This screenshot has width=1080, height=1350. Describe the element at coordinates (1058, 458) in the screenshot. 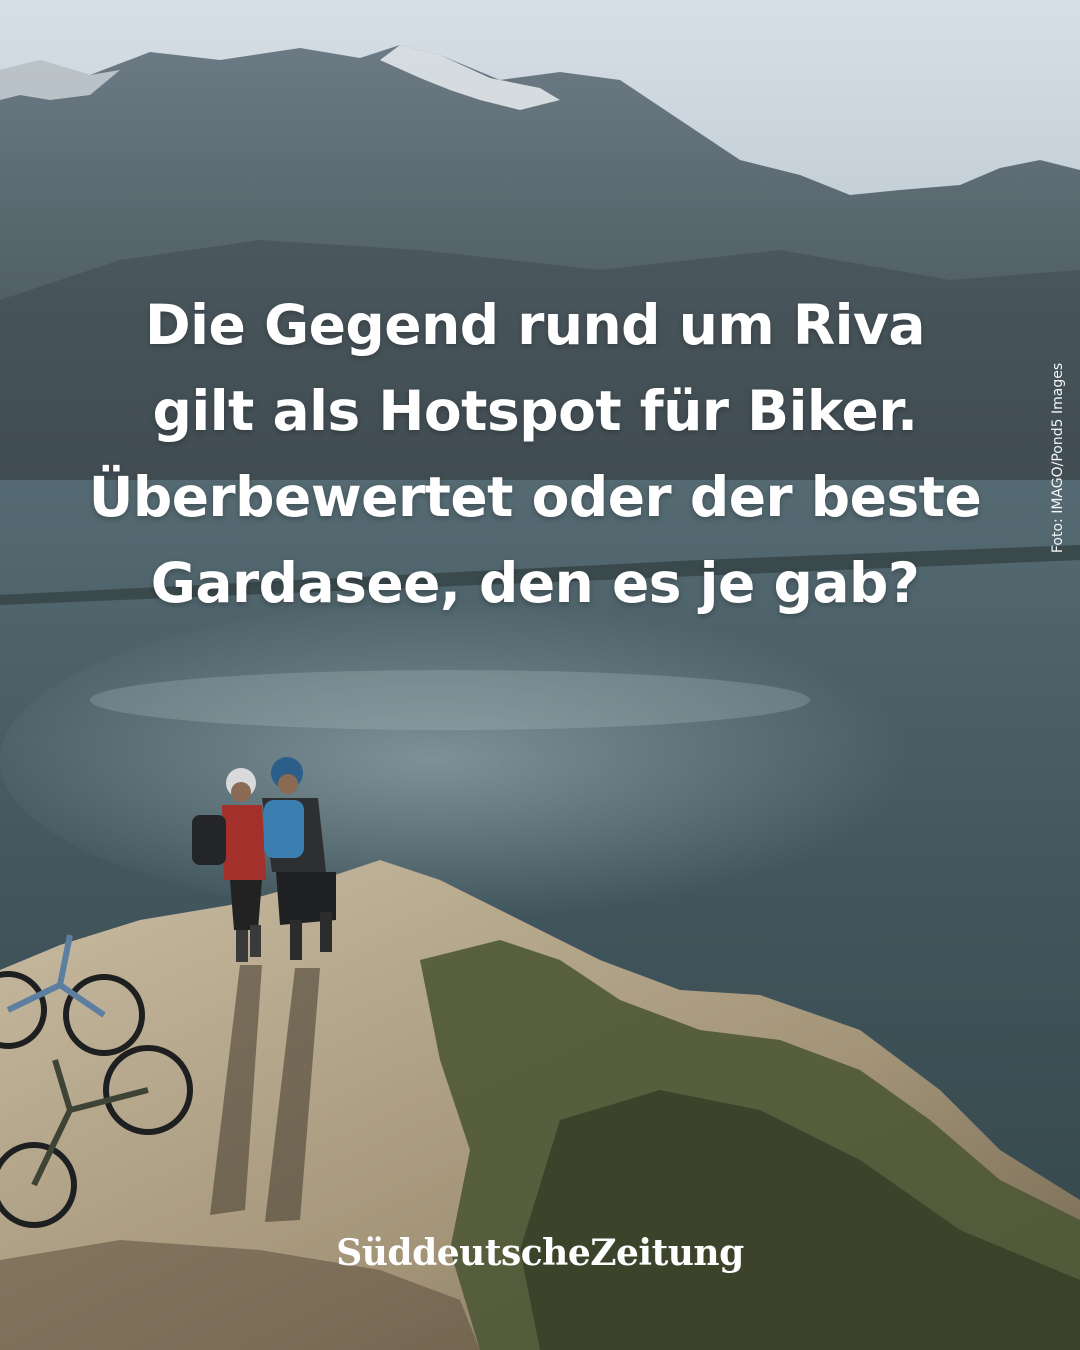

I see `photo-credit: Foto: IMAGO/Pond5 Images` at that location.